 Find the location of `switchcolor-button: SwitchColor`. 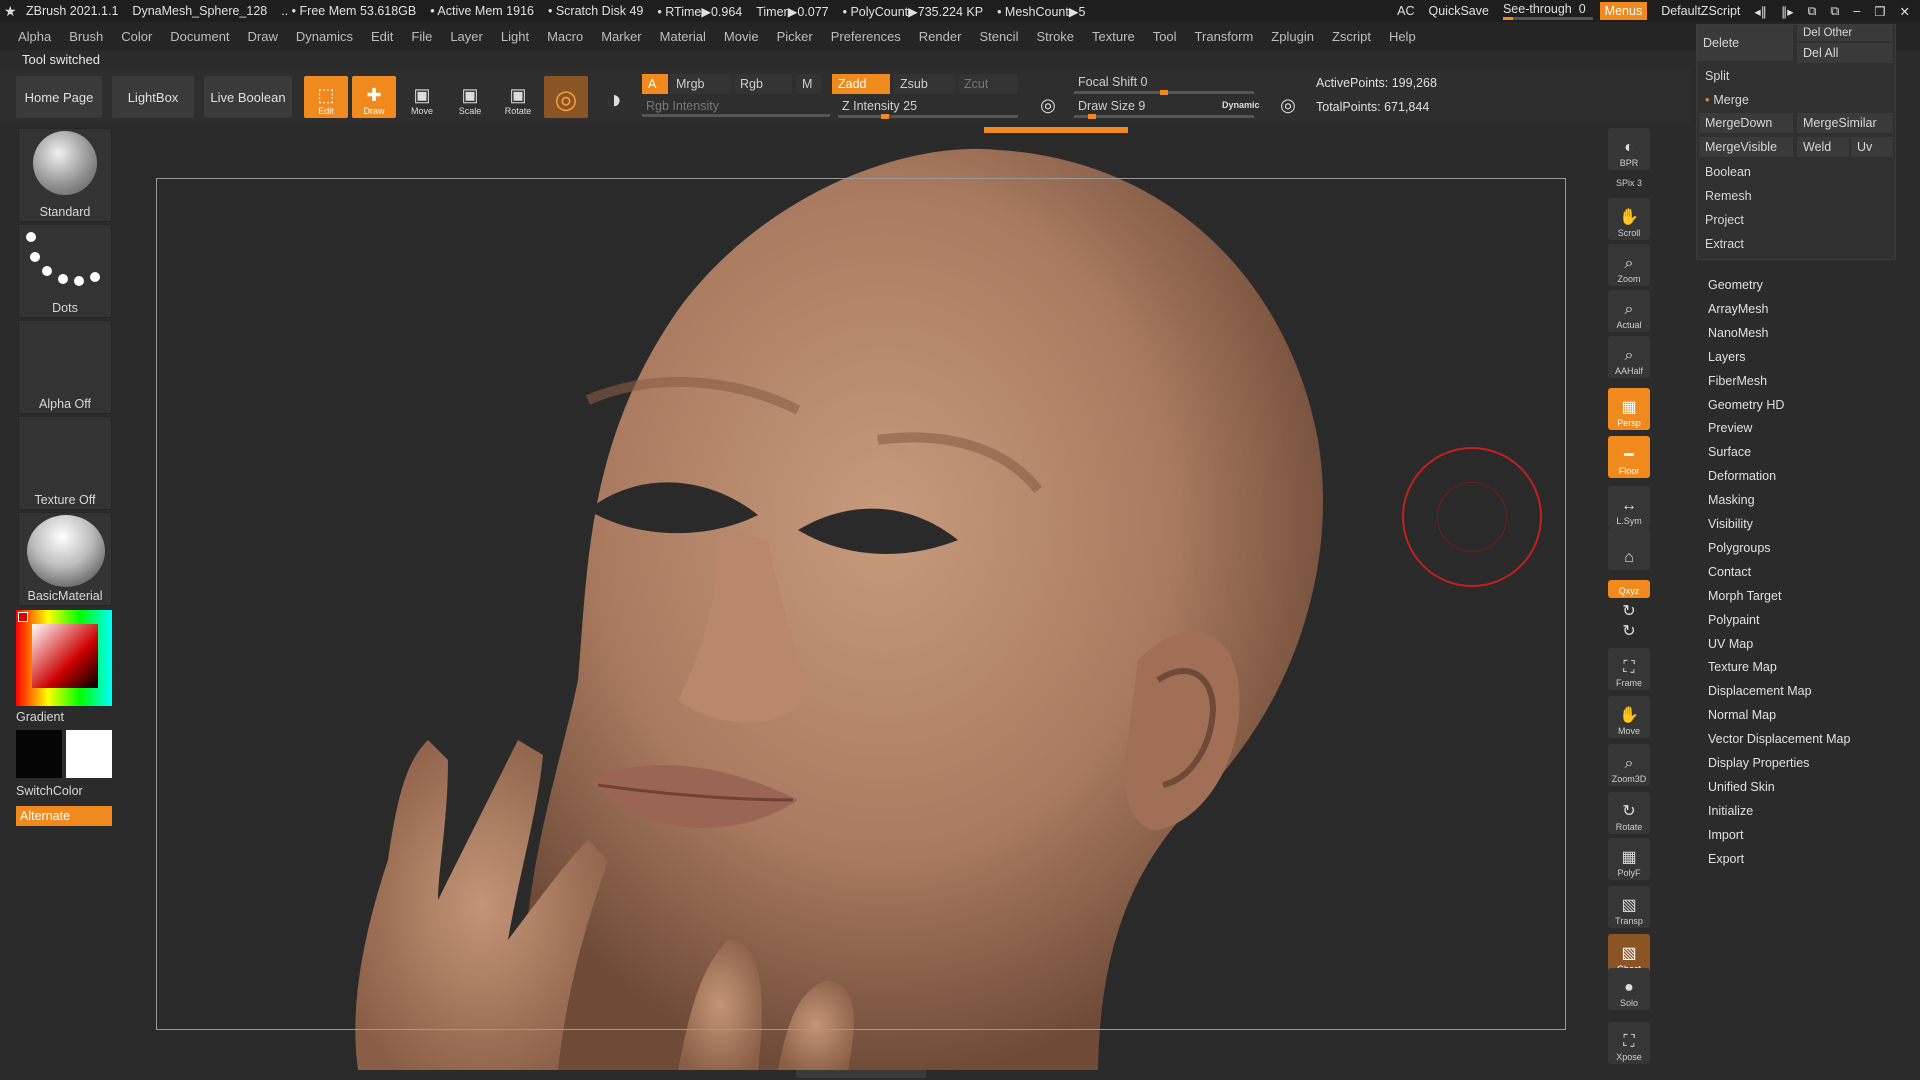

switchcolor-button: SwitchColor is located at coordinates (49, 791).